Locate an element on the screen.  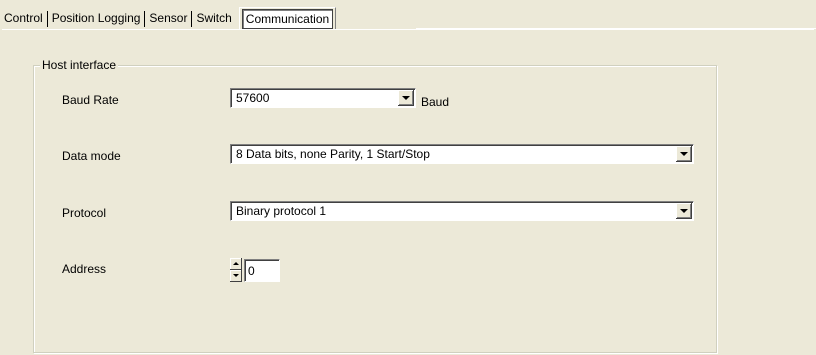
address-stepper is located at coordinates (236, 270).